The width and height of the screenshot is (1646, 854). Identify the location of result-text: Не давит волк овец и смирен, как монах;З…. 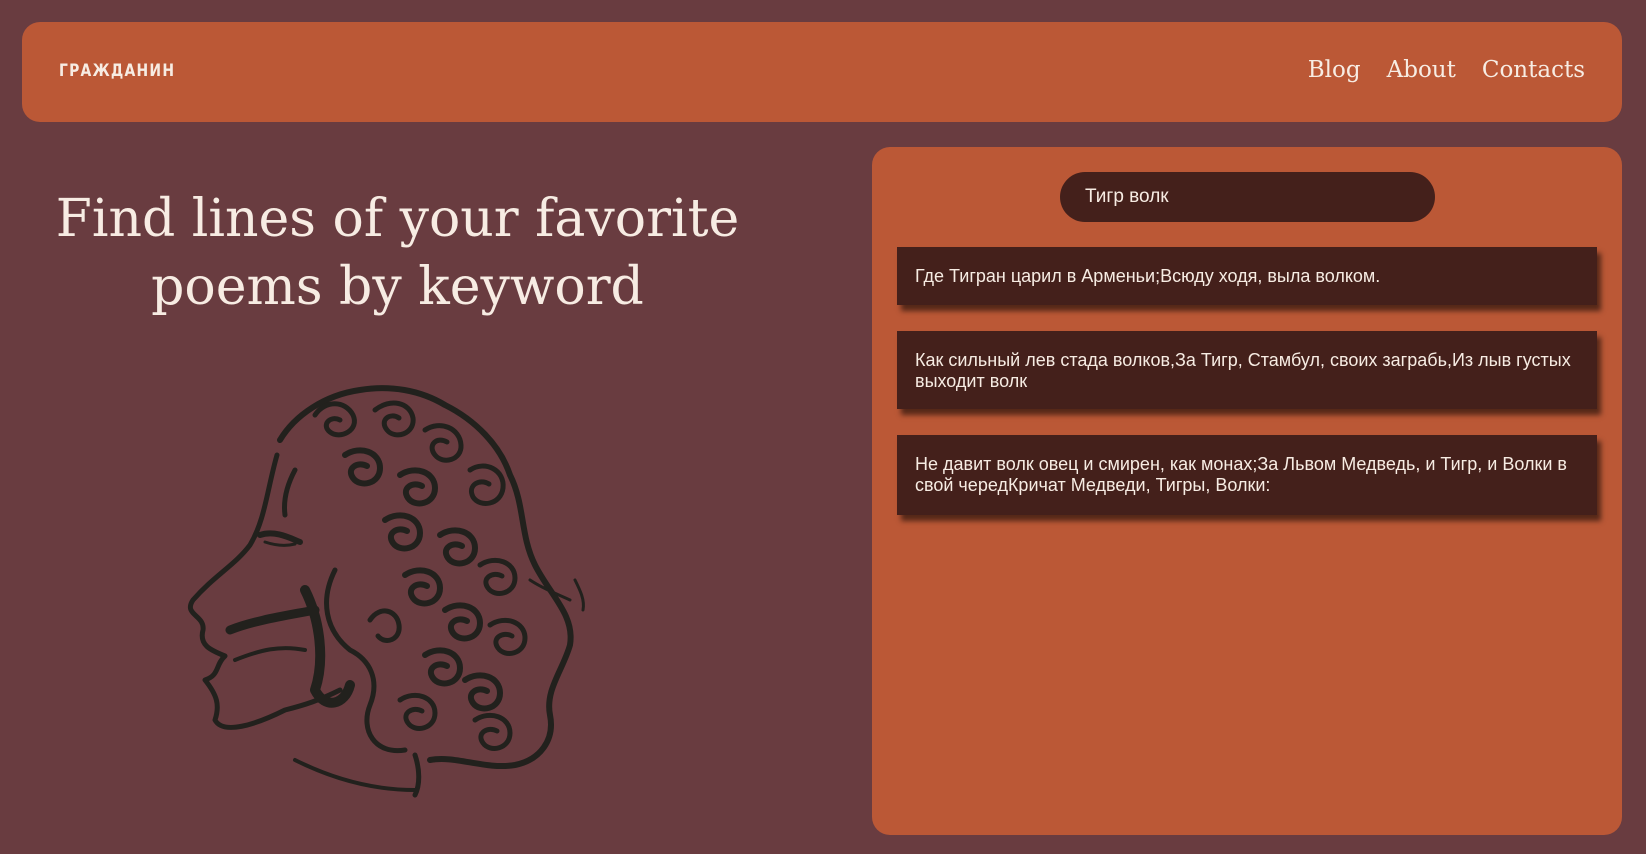
(1241, 474).